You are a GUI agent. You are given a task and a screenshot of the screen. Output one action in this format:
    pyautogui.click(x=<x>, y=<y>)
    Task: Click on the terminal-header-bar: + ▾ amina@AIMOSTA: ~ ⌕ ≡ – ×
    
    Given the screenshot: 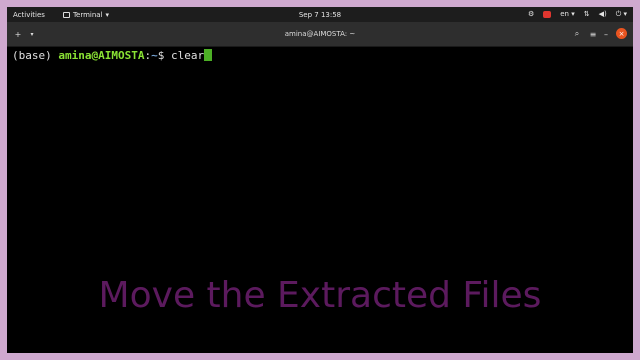 What is the action you would take?
    pyautogui.click(x=320, y=34)
    